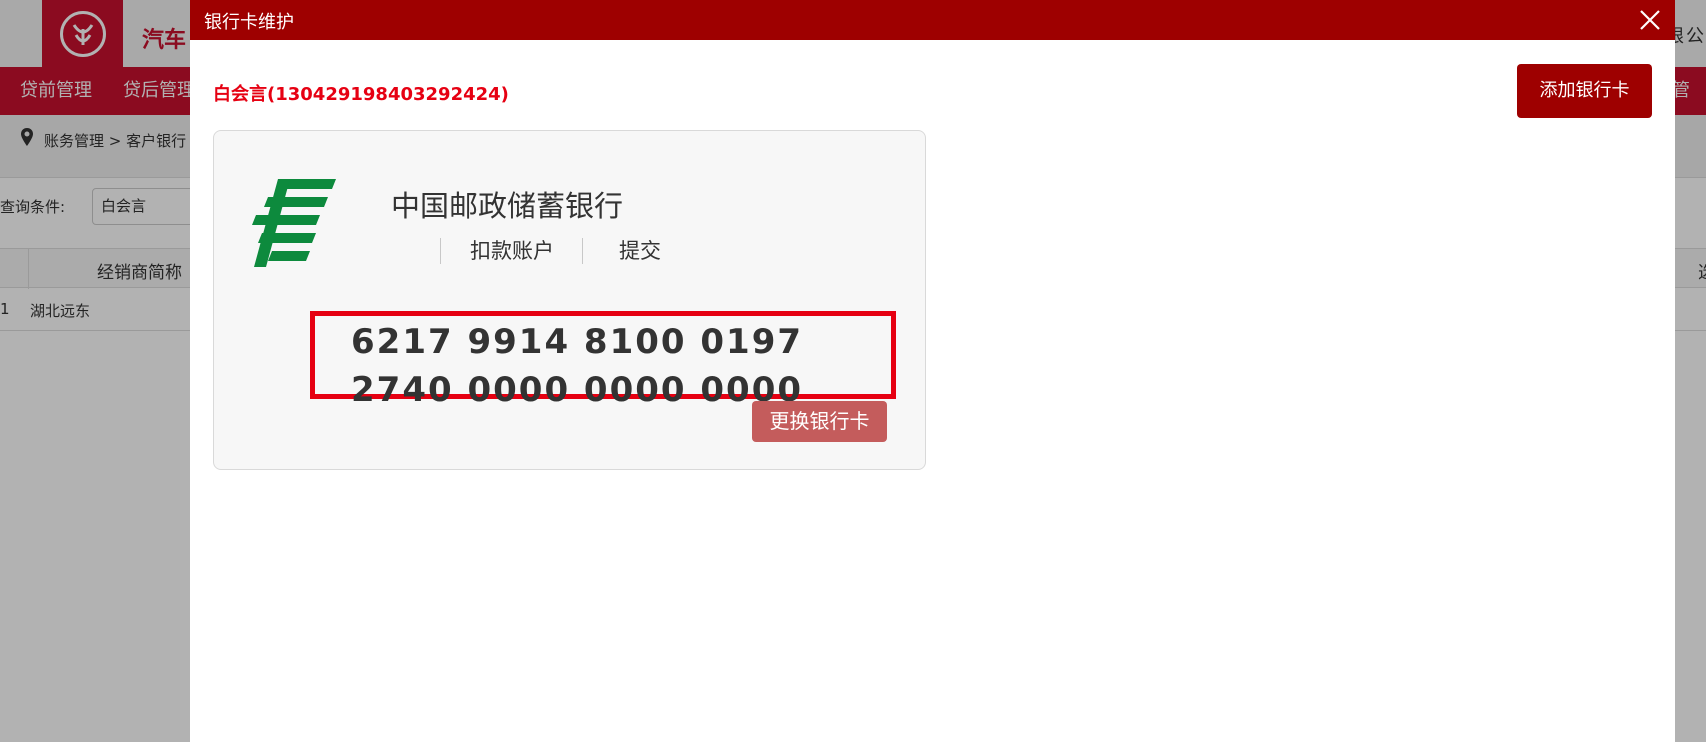  I want to click on customer-label: 白会言(130429198403292424), so click(361, 94).